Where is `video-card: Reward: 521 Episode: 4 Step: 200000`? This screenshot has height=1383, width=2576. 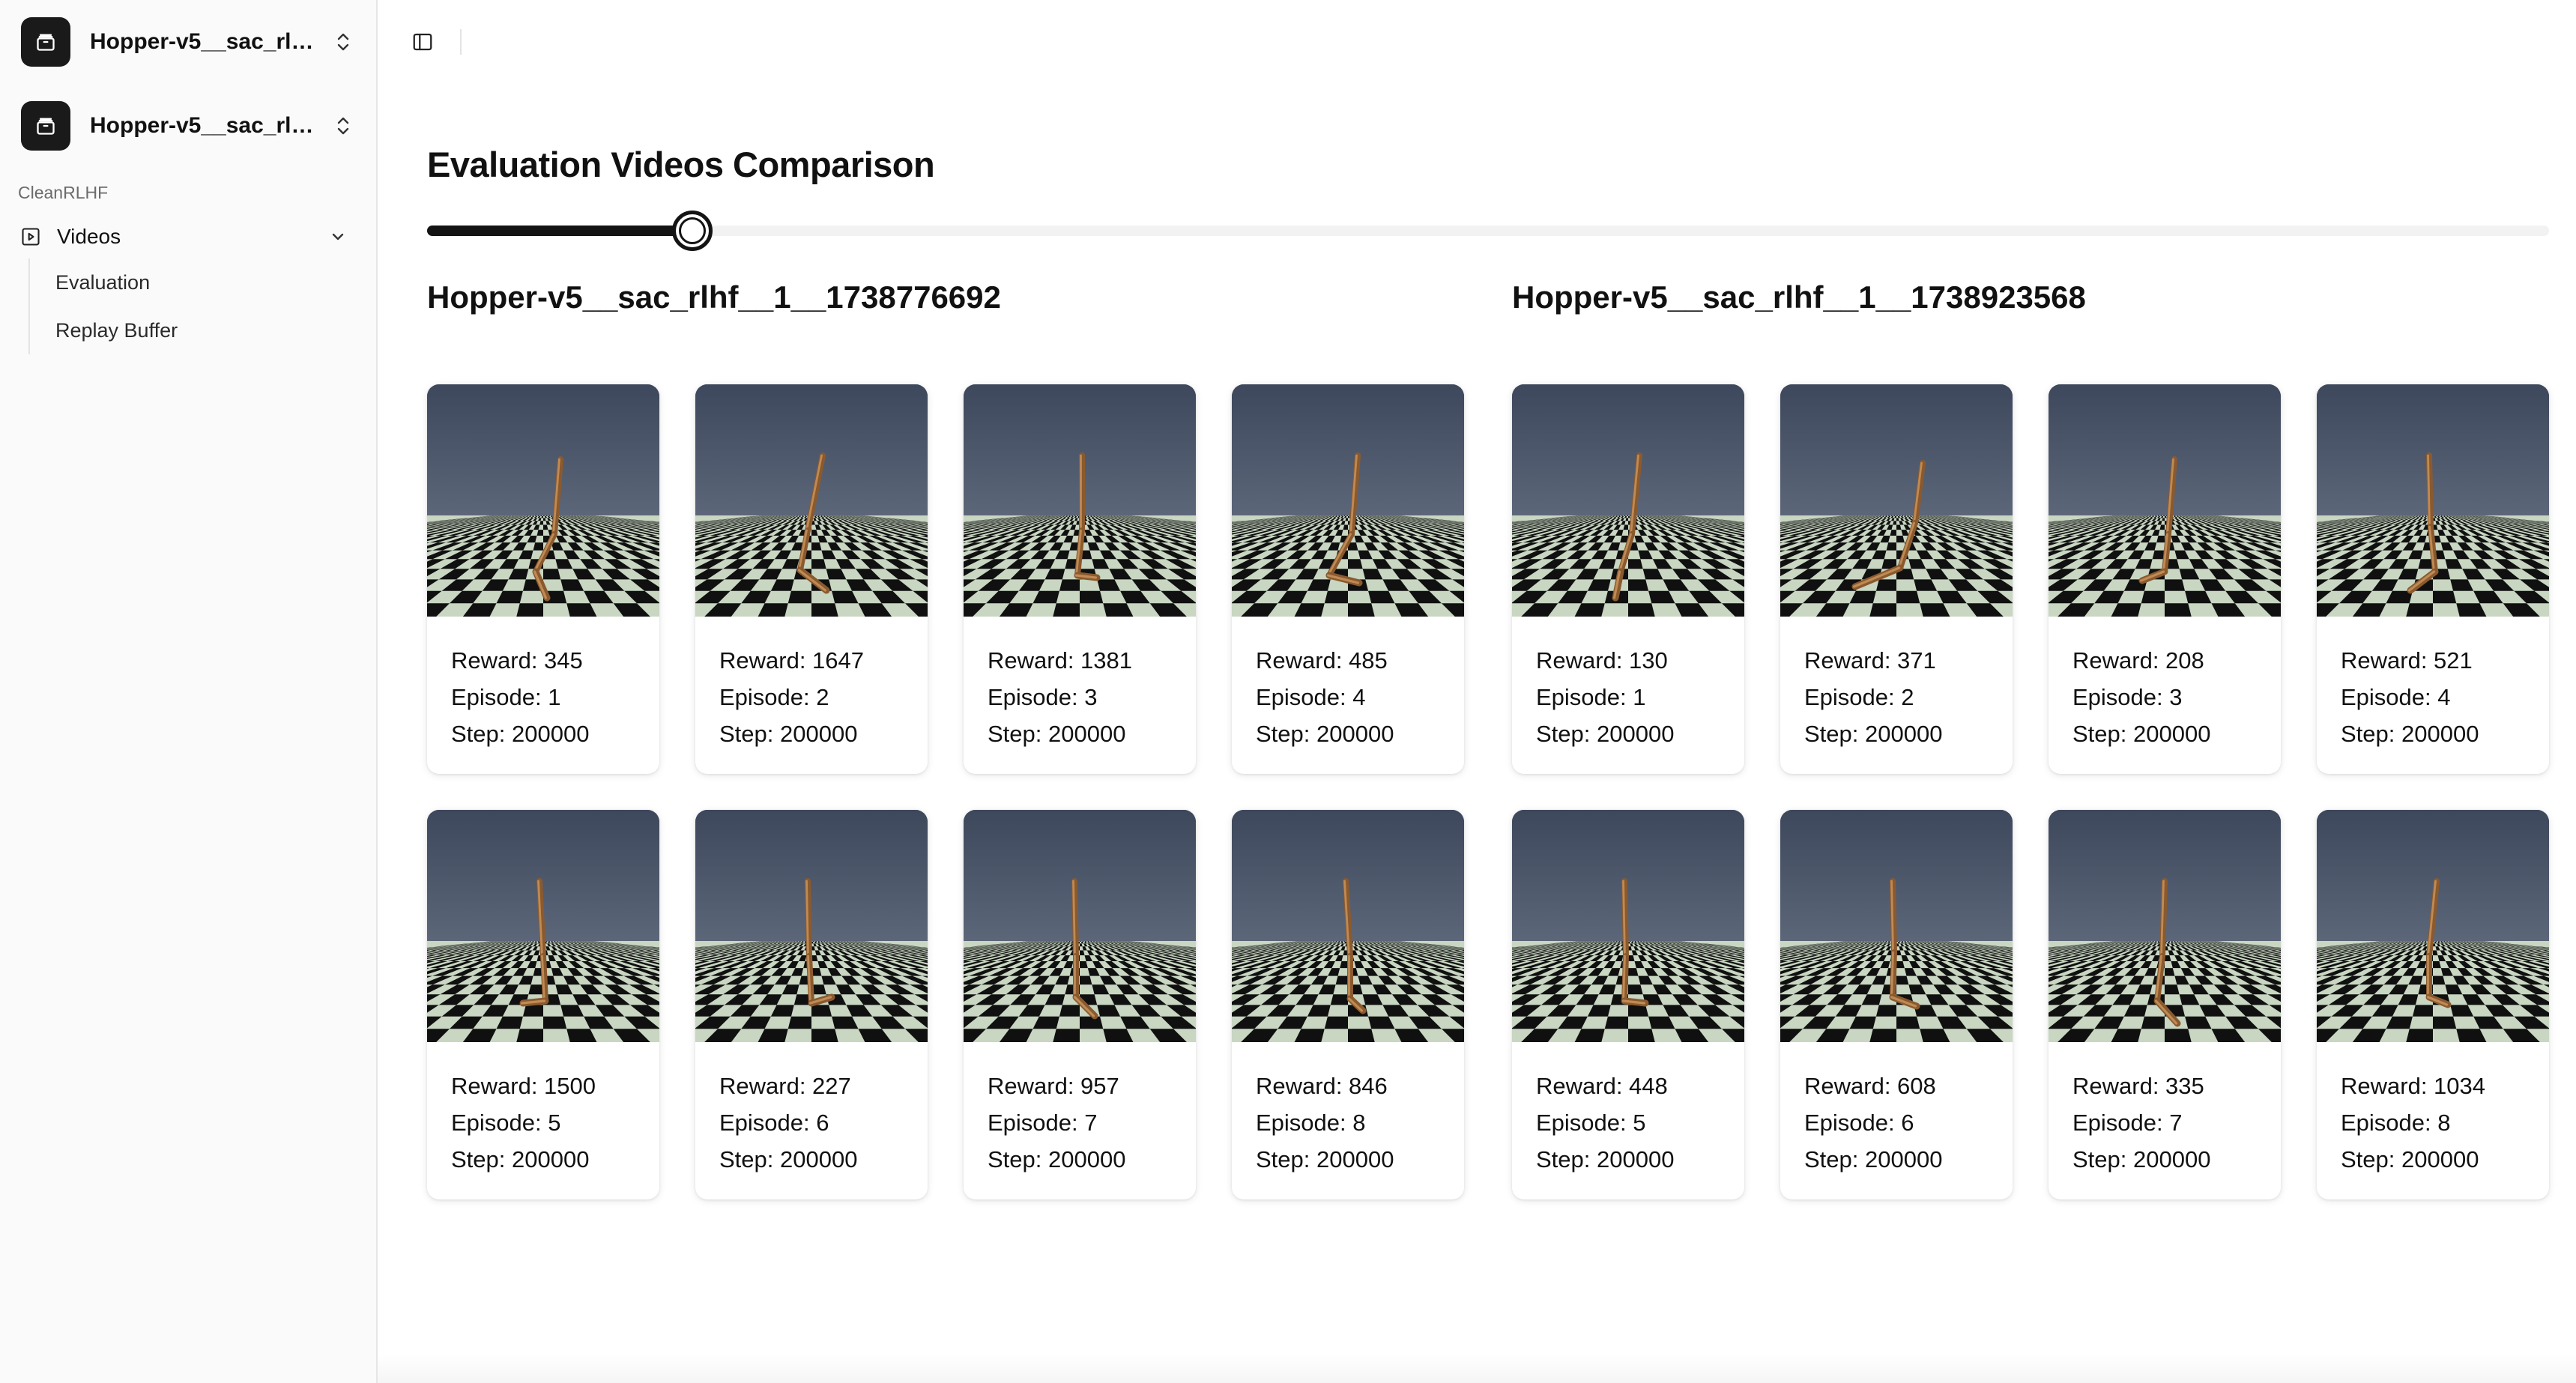 video-card: Reward: 521 Episode: 4 Step: 200000 is located at coordinates (2433, 579).